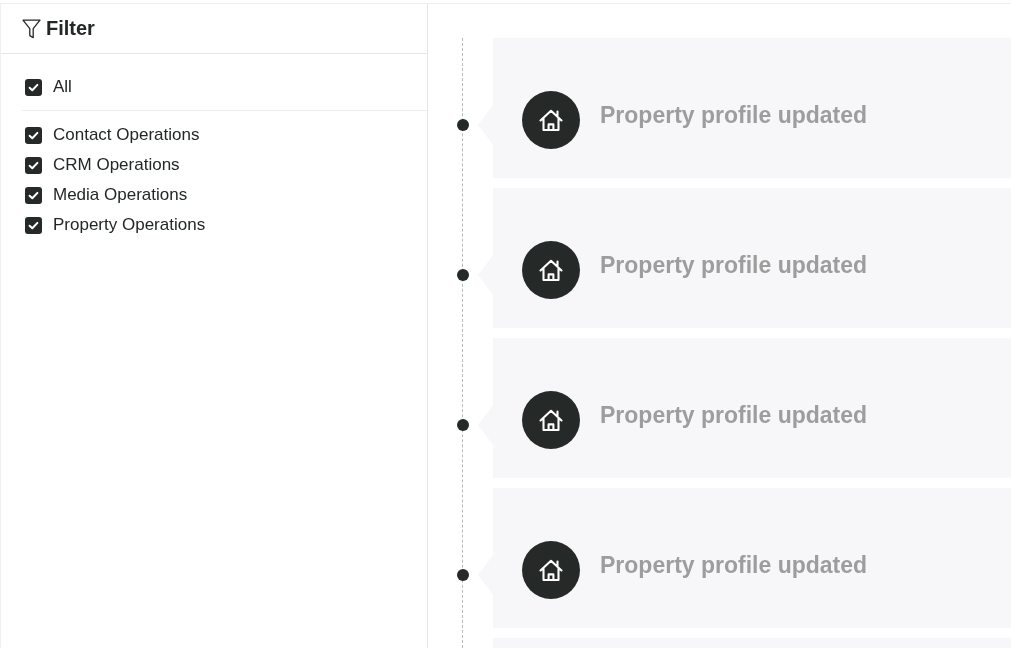  Describe the element at coordinates (116, 165) in the screenshot. I see `filter-option-label: CRM Operations` at that location.